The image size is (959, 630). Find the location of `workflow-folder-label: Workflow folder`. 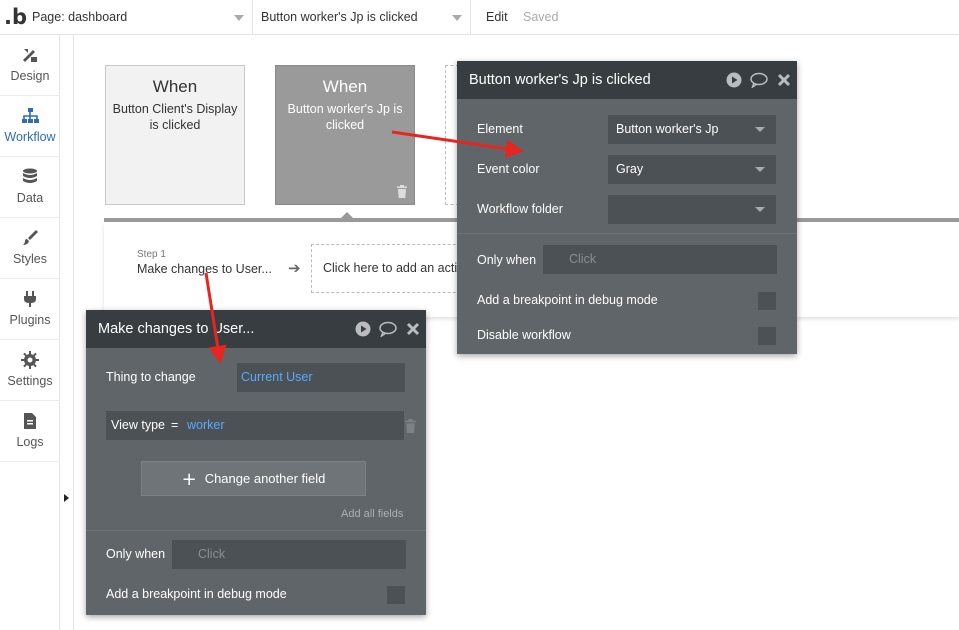

workflow-folder-label: Workflow folder is located at coordinates (520, 209).